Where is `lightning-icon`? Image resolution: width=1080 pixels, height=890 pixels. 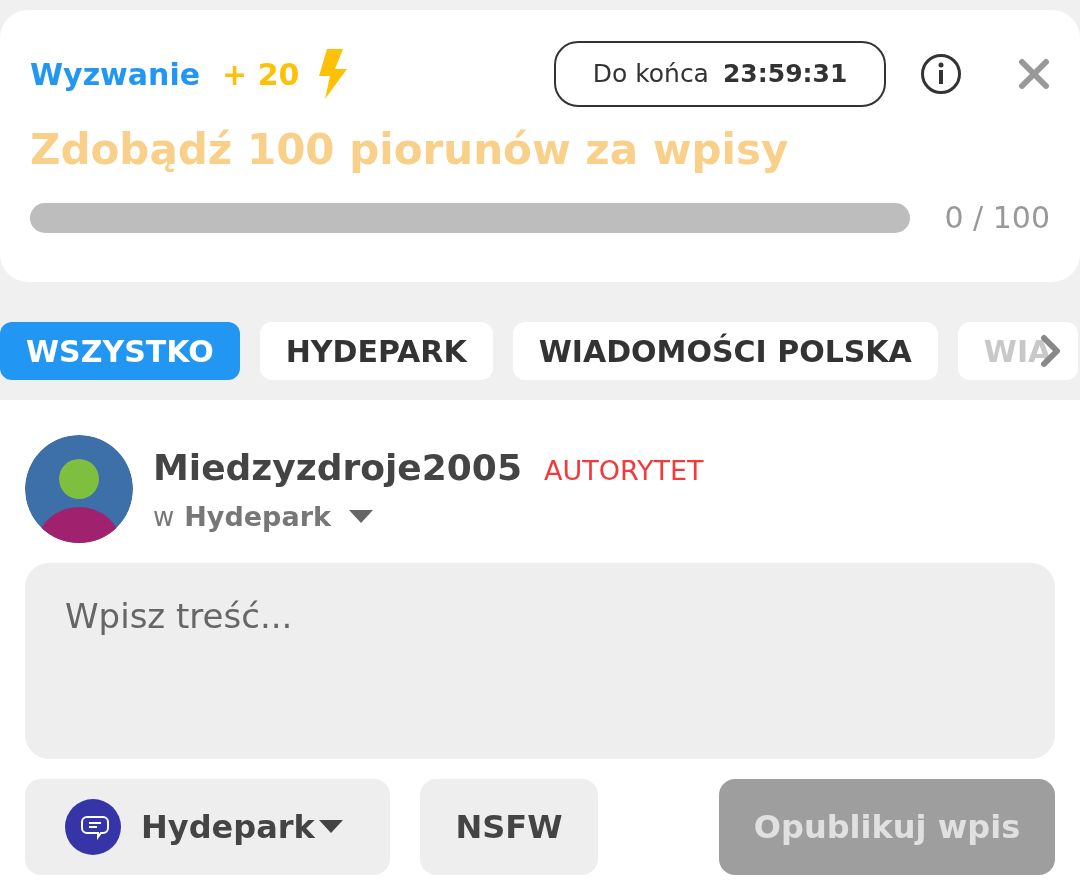
lightning-icon is located at coordinates (332, 74).